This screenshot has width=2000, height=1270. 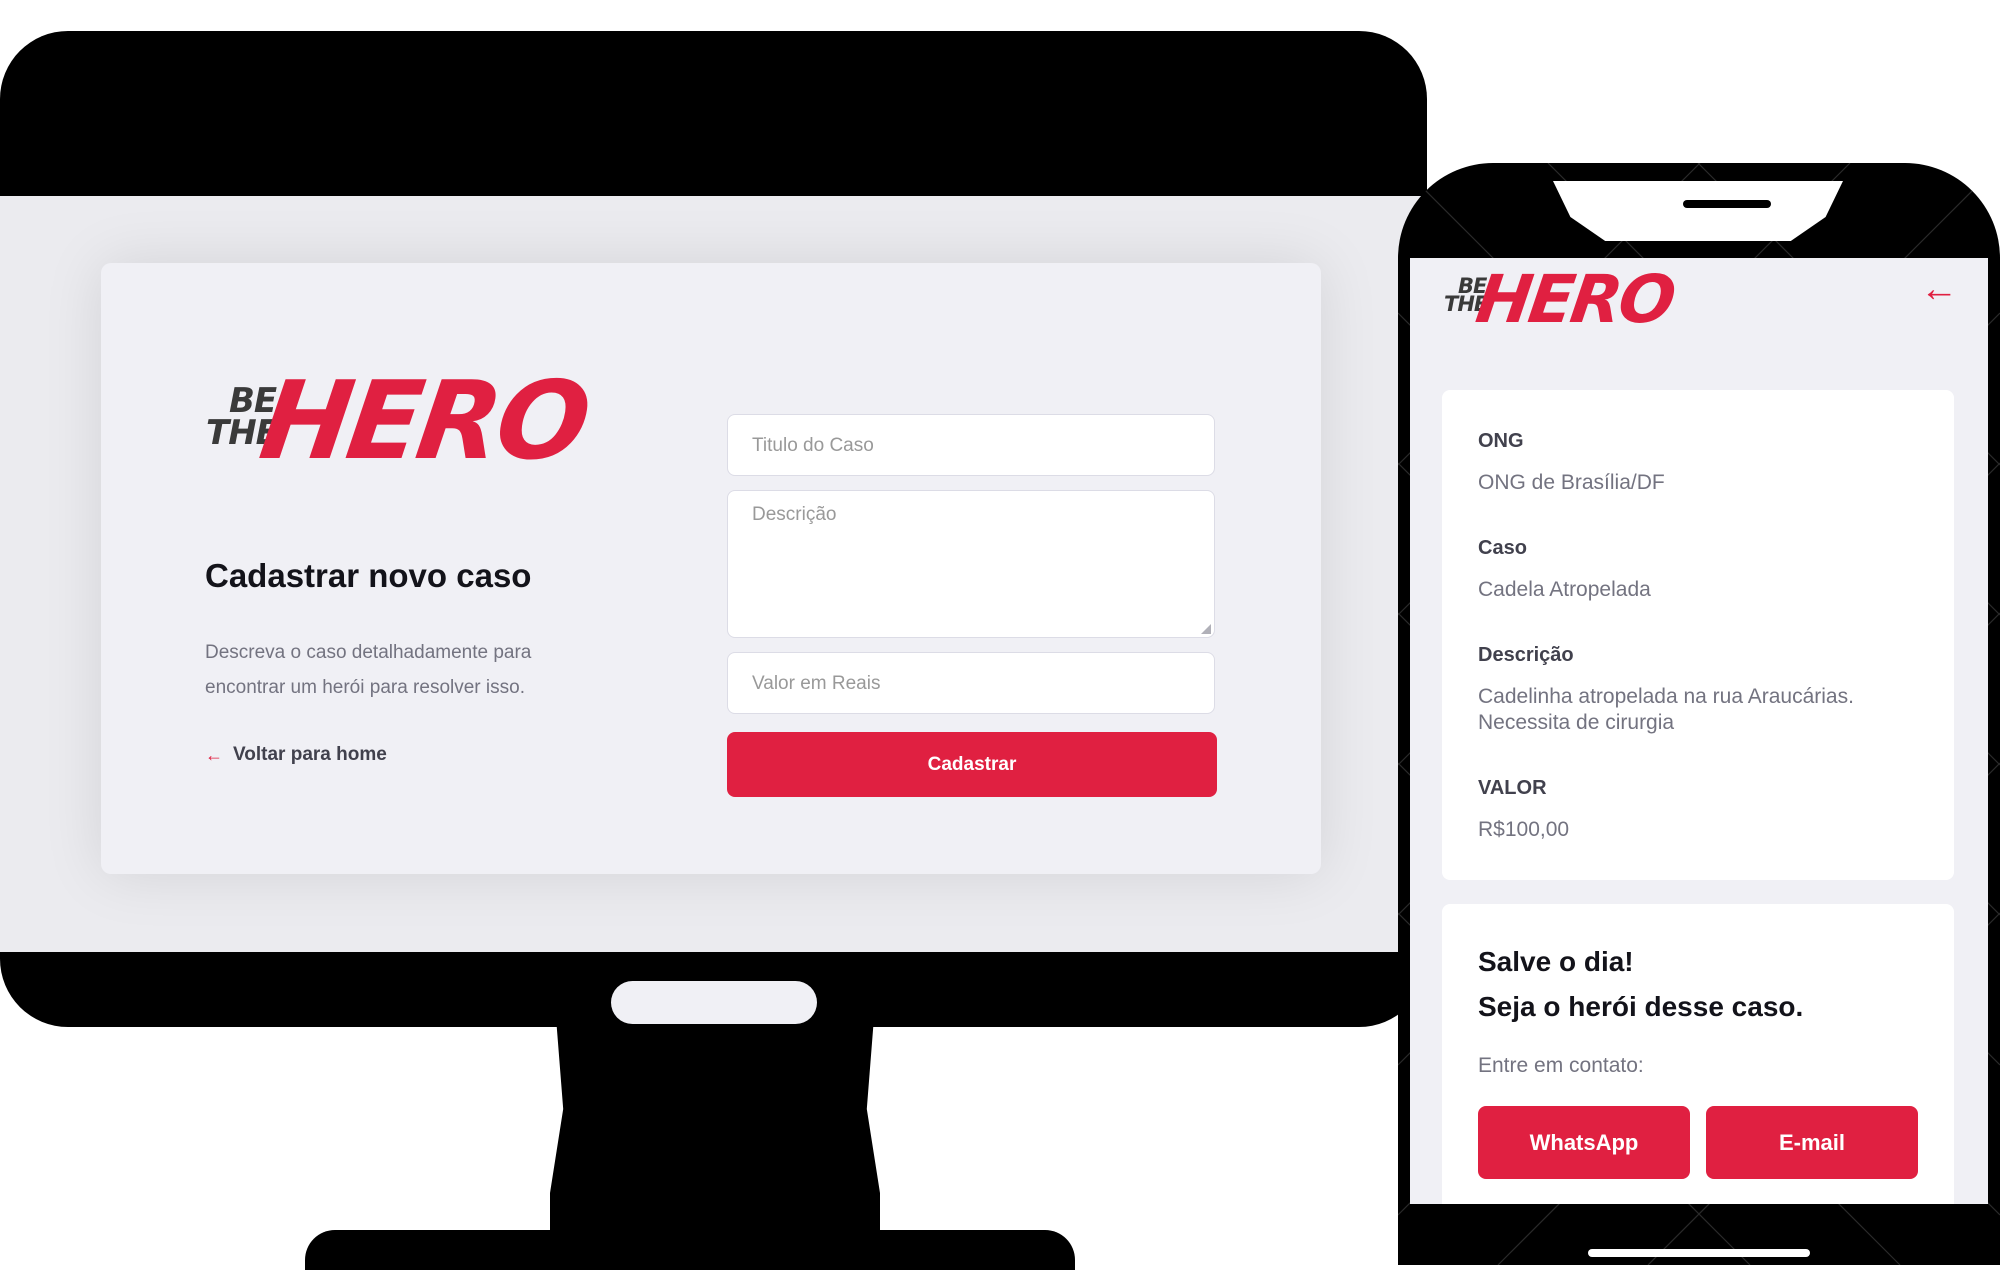 I want to click on case-value: Cadela Atropelada, so click(x=1564, y=589).